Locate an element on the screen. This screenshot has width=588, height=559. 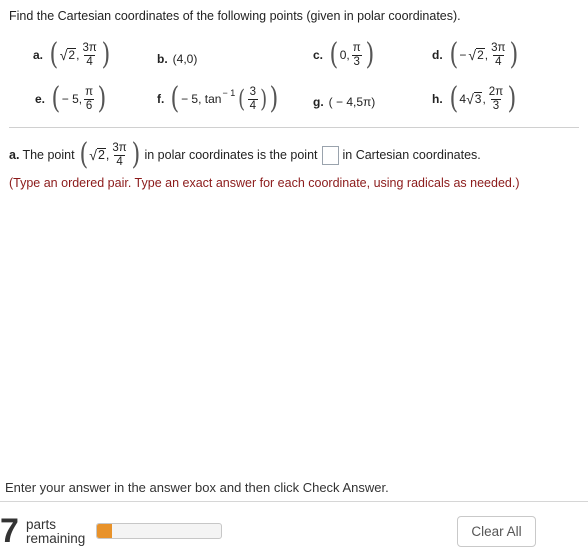
part-a-label: a. is located at coordinates (14, 155).